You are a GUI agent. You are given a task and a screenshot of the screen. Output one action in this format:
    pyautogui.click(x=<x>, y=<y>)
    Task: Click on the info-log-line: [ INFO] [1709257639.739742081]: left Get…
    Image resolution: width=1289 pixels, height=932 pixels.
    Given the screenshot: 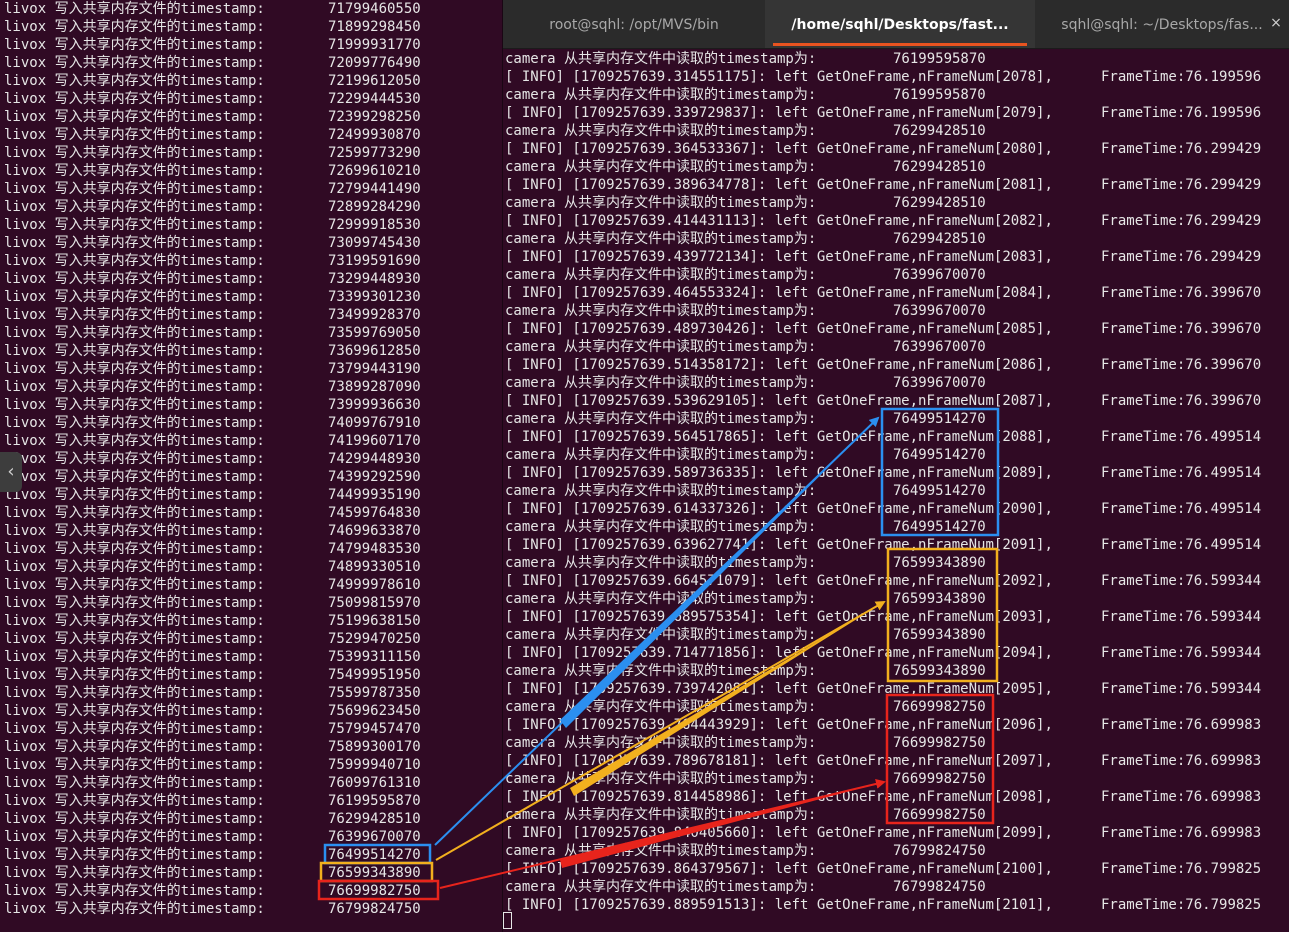 What is the action you would take?
    pyautogui.click(x=895, y=689)
    